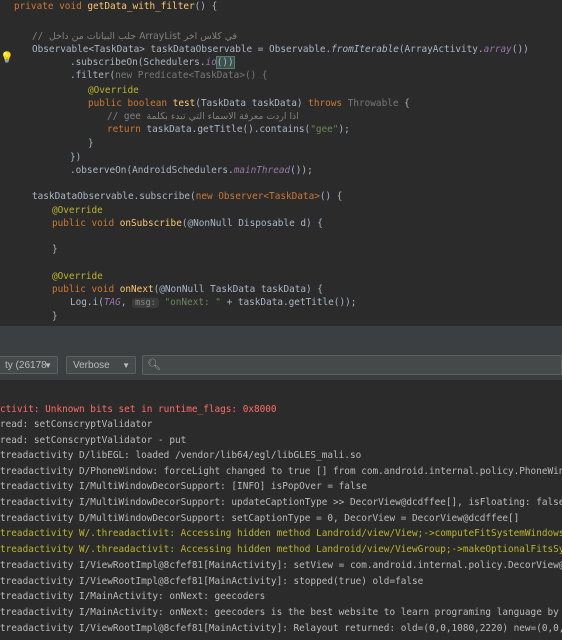  What do you see at coordinates (288, 302) in the screenshot?
I see `code-token: + taskData.getTitle());` at bounding box center [288, 302].